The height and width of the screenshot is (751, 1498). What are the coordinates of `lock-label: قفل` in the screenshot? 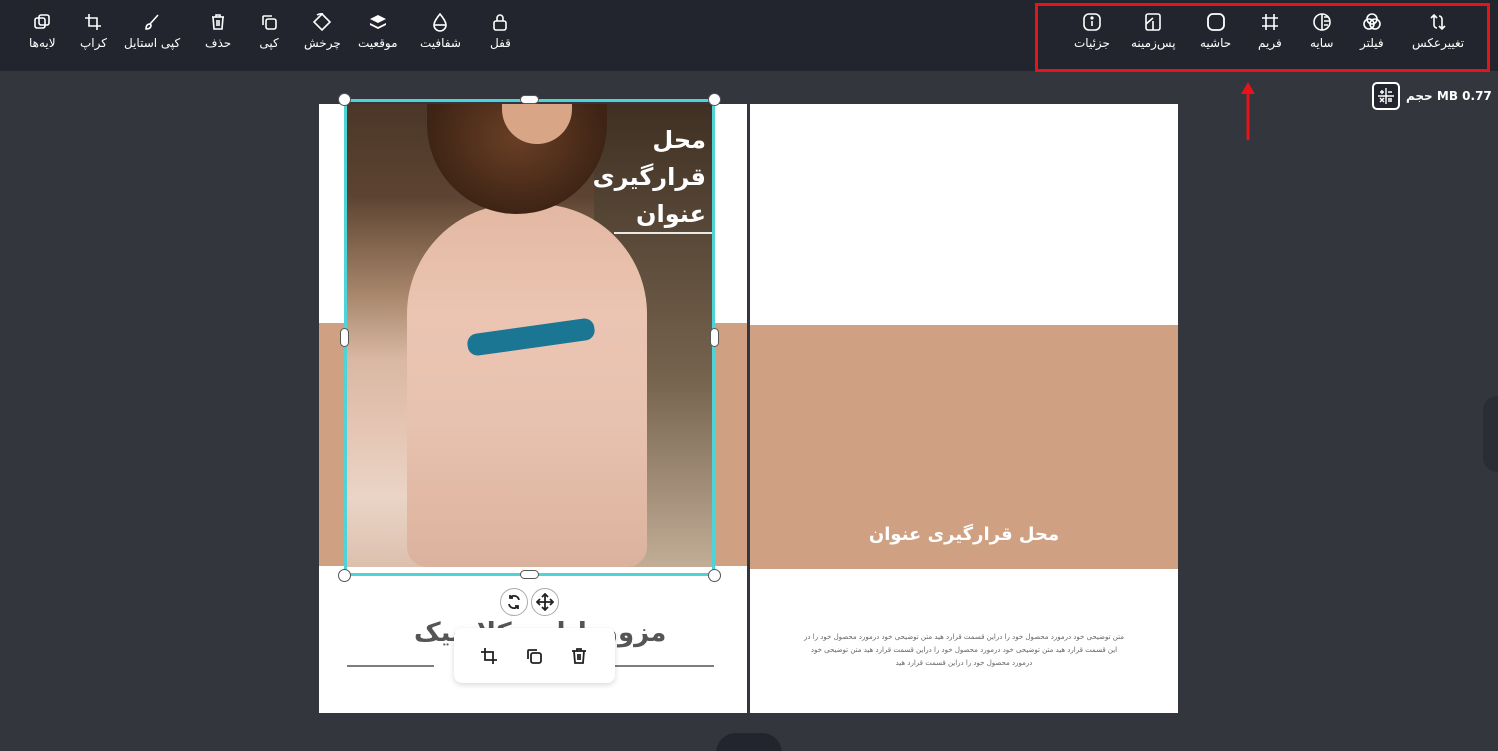 It's located at (500, 43).